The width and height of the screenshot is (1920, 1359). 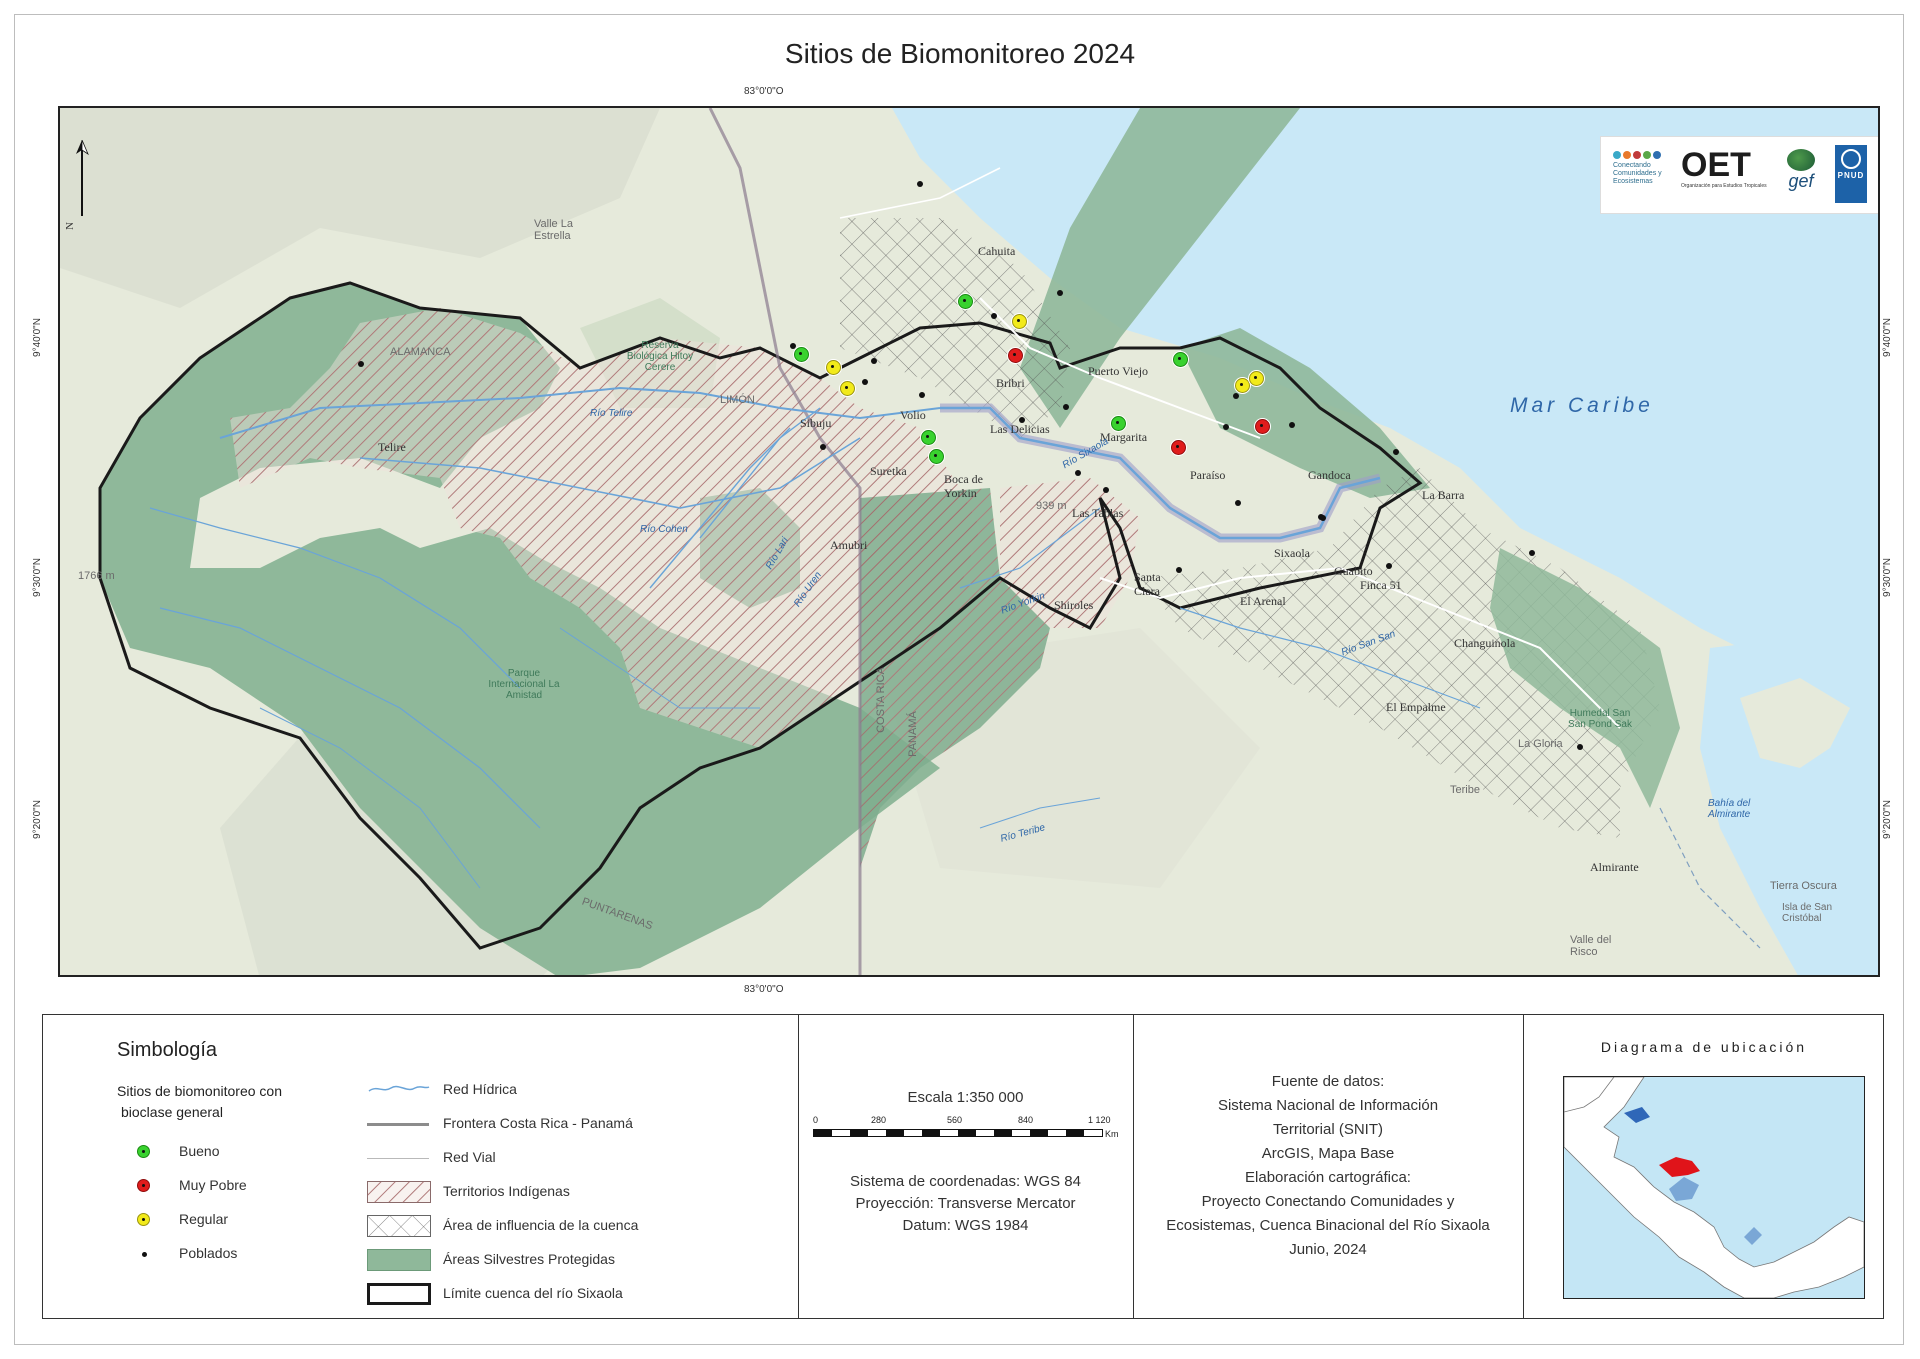 What do you see at coordinates (1328, 1081) in the screenshot?
I see `source-line-1: Fuente de datos:` at bounding box center [1328, 1081].